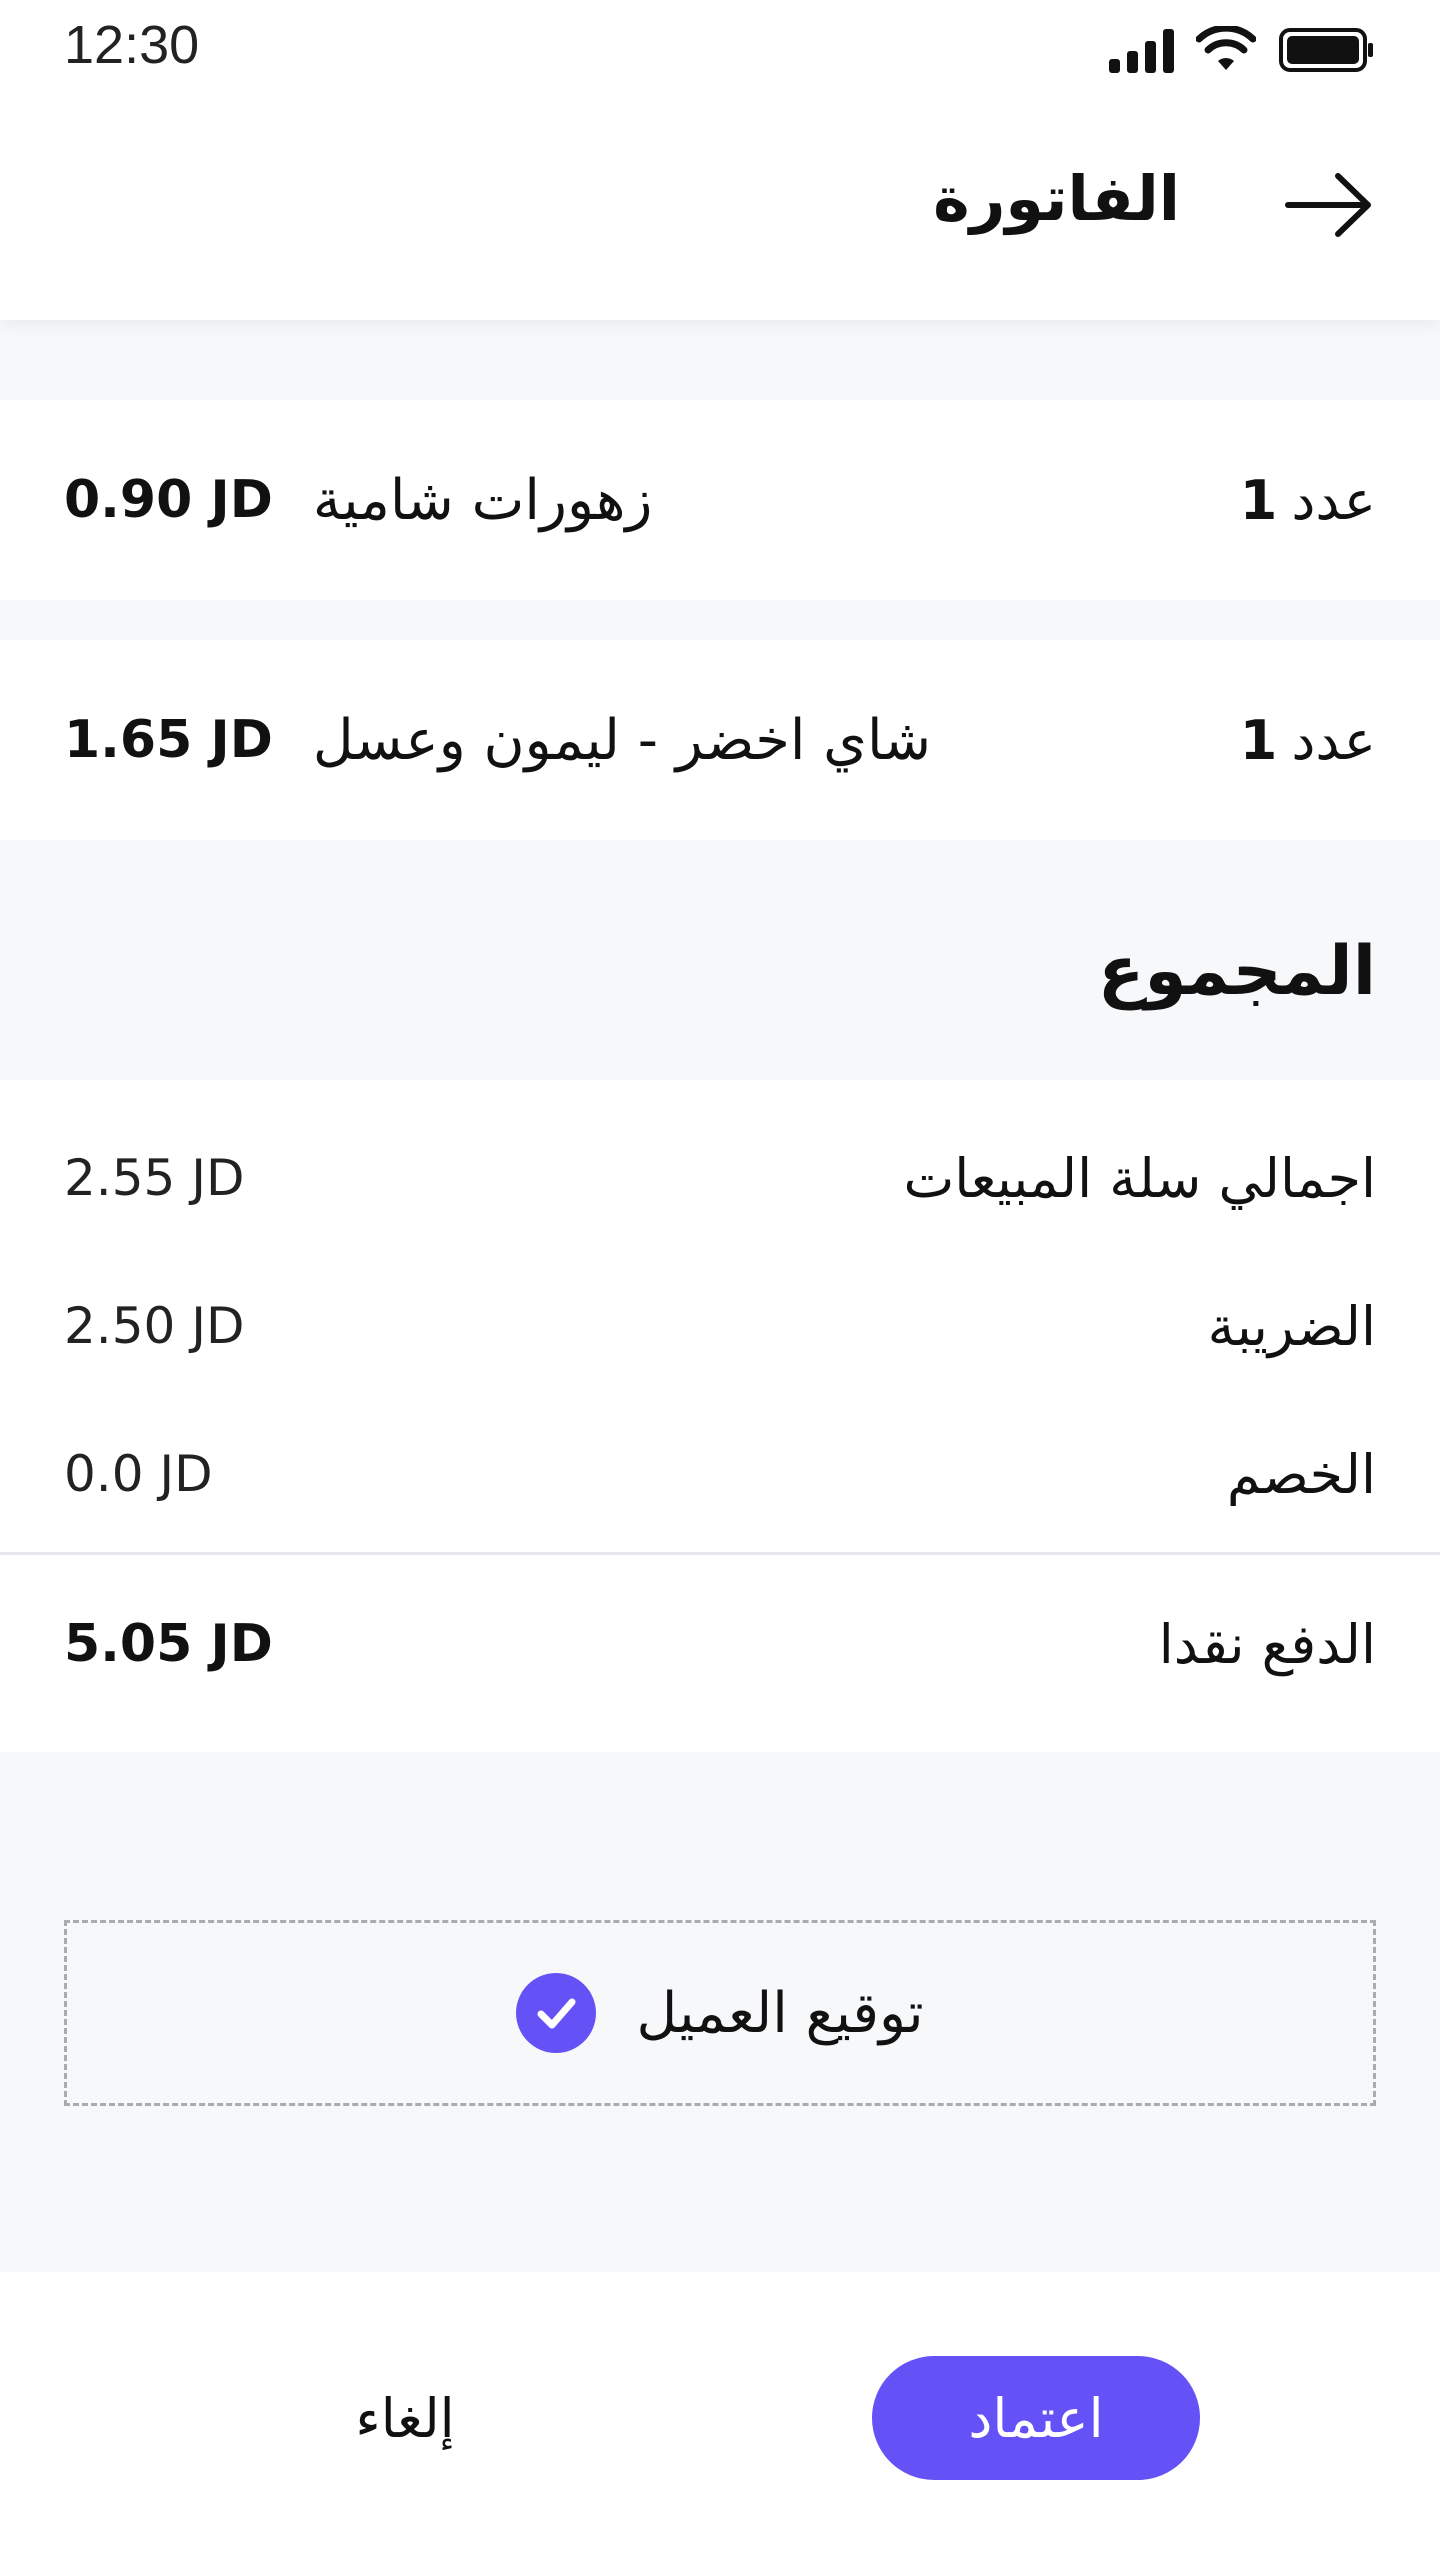 This screenshot has height=2560, width=1440. I want to click on summary-row-total: الدفع نقدا 5.05 JD, so click(720, 1644).